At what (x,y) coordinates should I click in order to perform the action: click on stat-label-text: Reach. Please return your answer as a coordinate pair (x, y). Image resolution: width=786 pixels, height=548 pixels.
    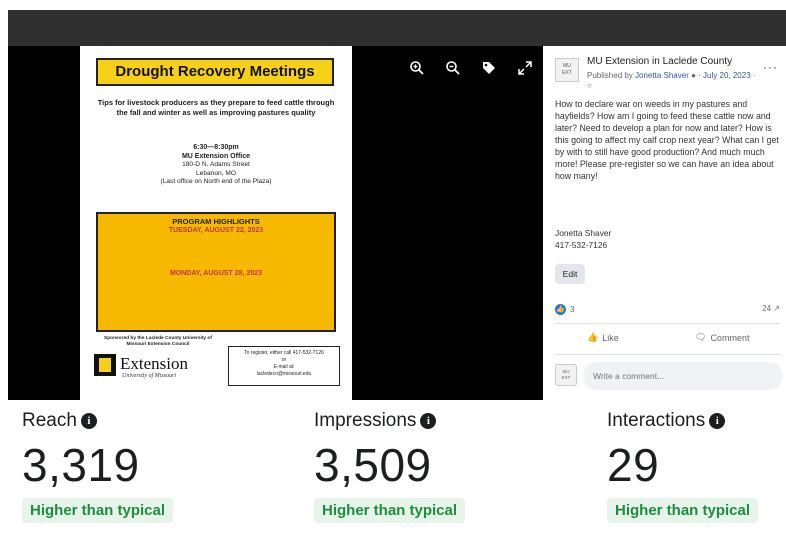
    Looking at the image, I should click on (49, 420).